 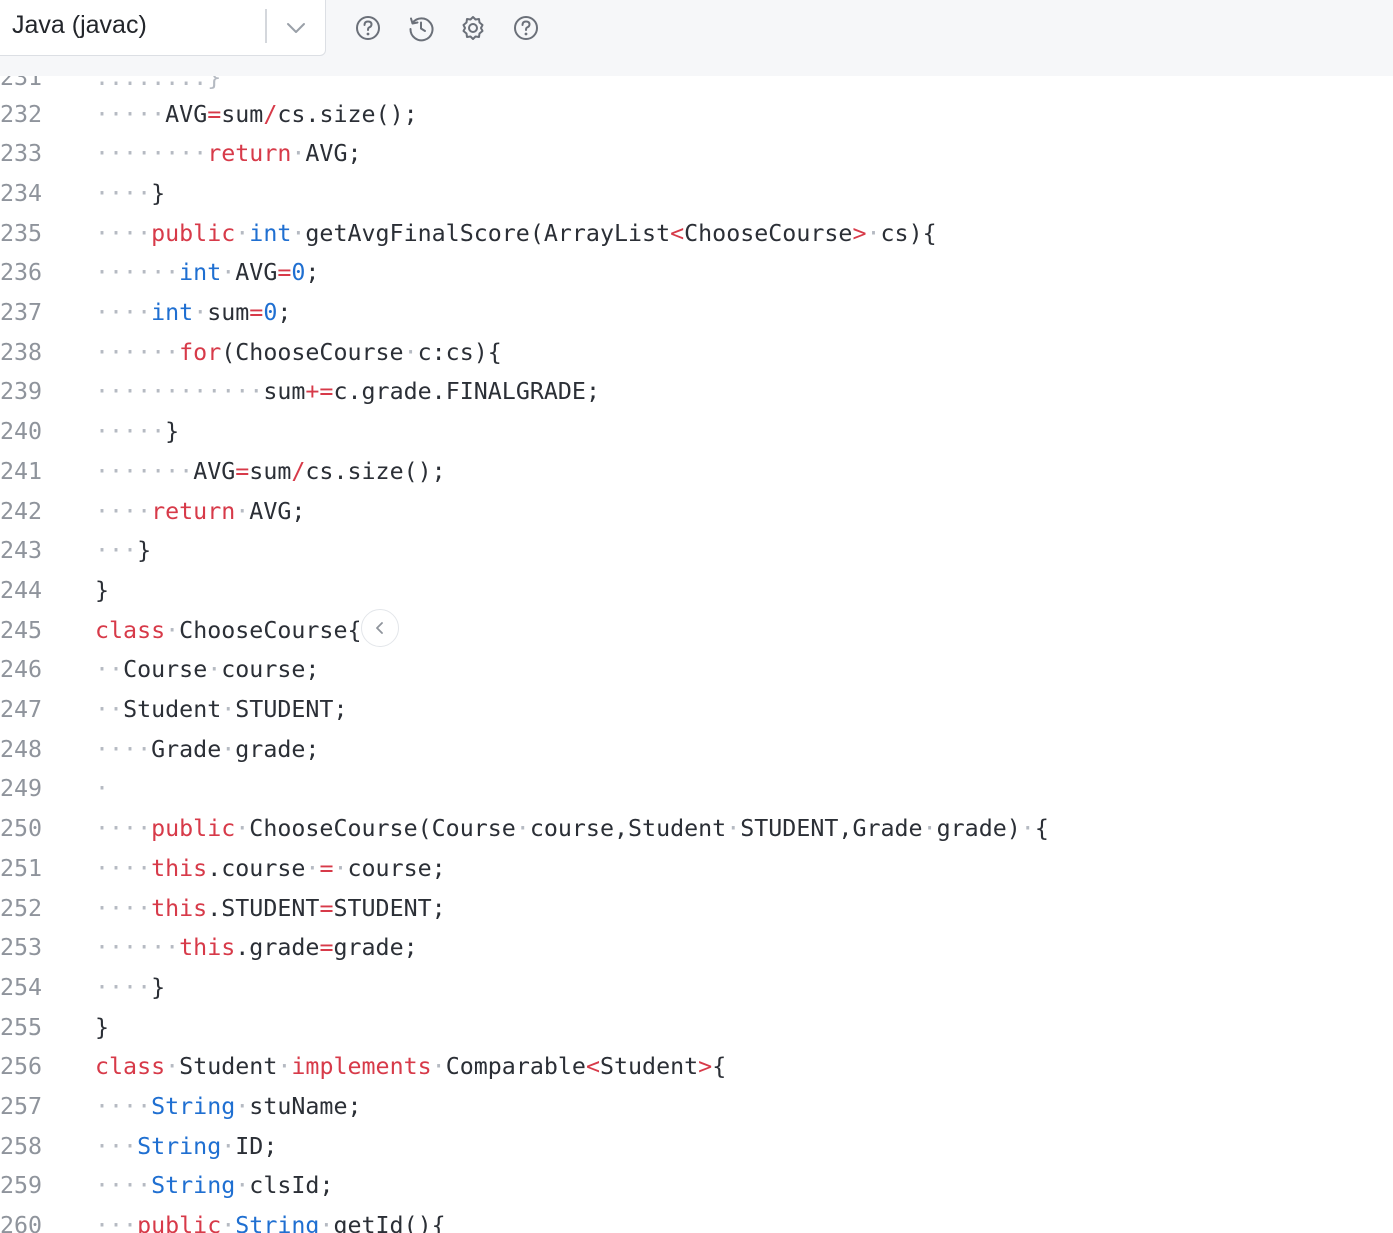 I want to click on code-line: 244}, so click(x=696, y=591).